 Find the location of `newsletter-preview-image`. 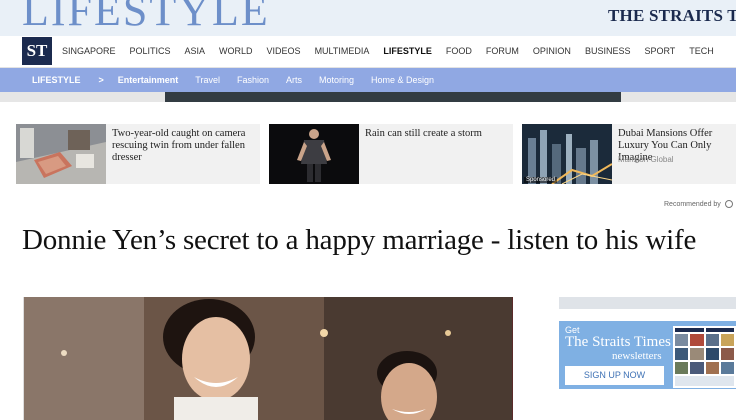

newsletter-preview-image is located at coordinates (704, 357).